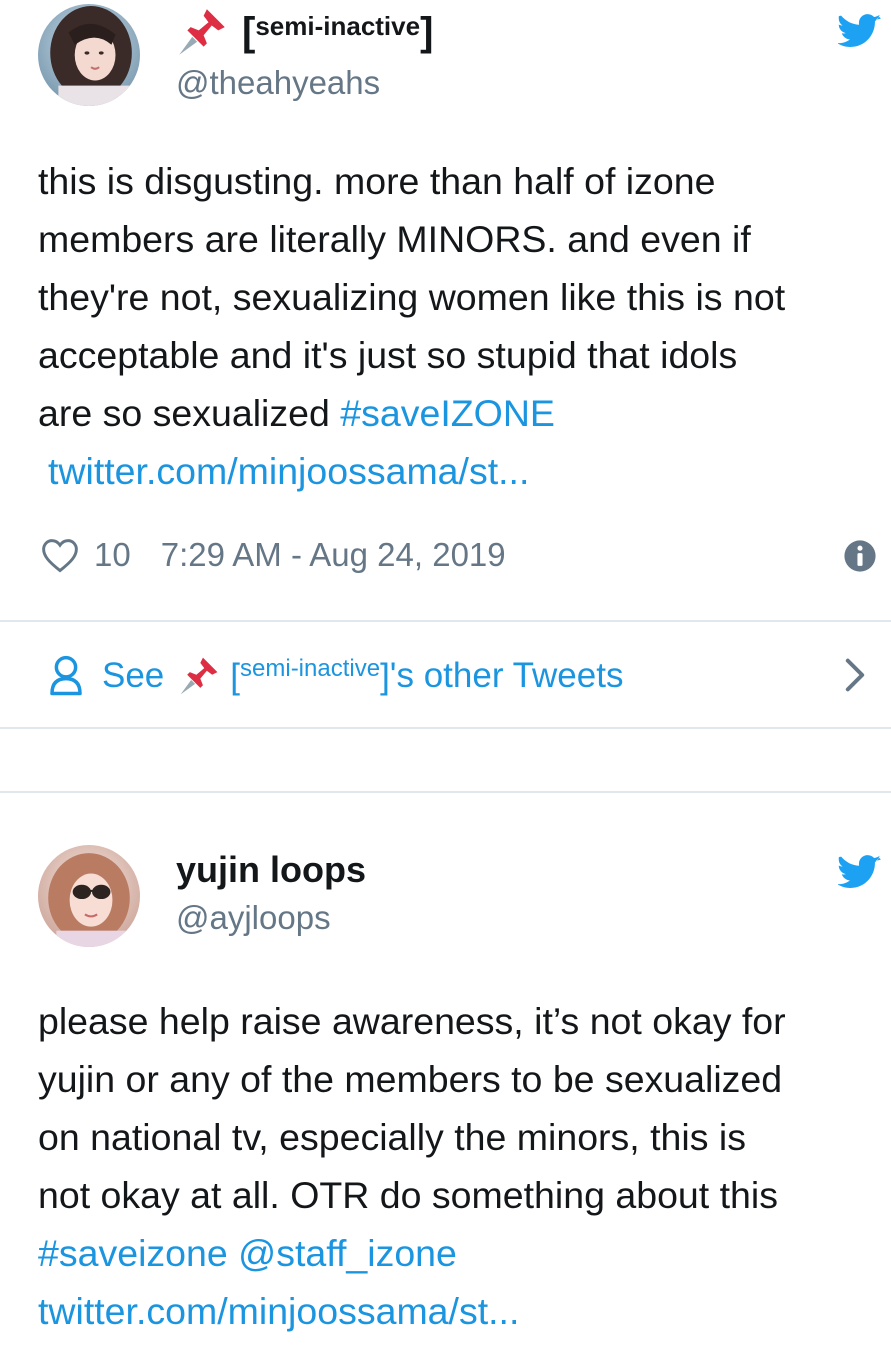 The width and height of the screenshot is (891, 1345). I want to click on like-count: 10, so click(112, 555).